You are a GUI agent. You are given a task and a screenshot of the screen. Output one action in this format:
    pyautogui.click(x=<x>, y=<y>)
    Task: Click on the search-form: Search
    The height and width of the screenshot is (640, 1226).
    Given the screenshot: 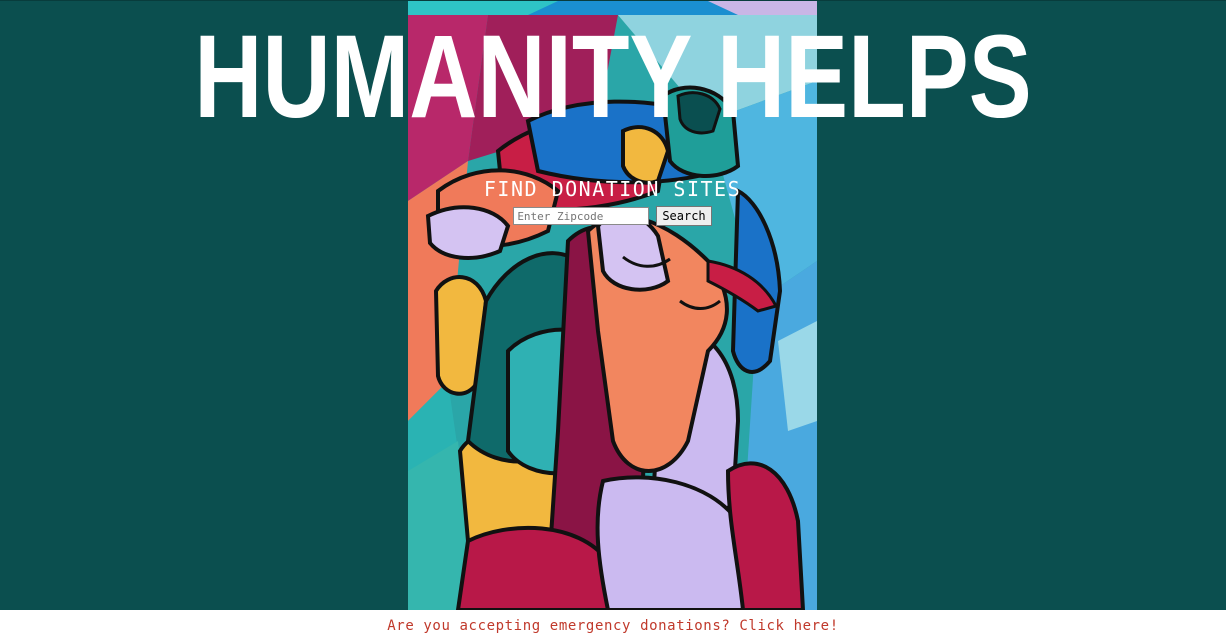 What is the action you would take?
    pyautogui.click(x=612, y=216)
    